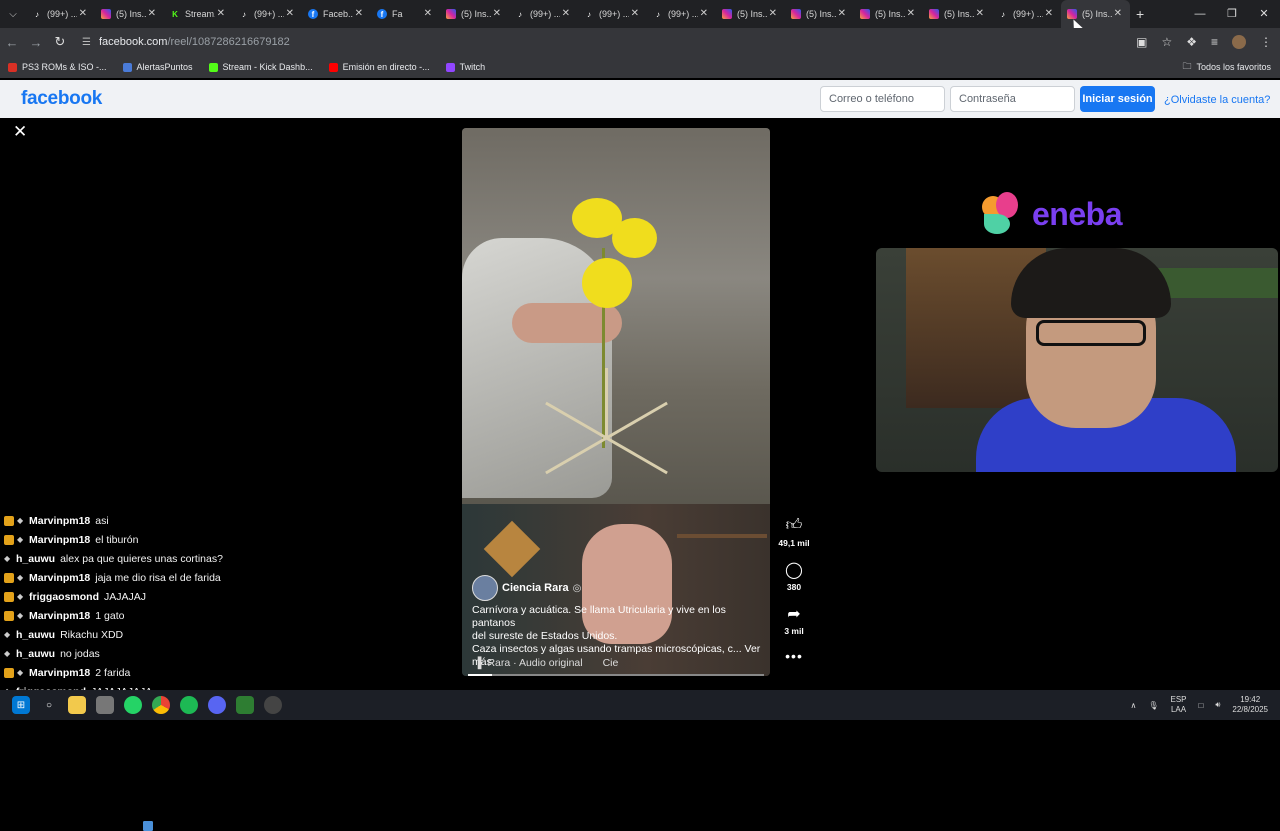 The height and width of the screenshot is (831, 1280). I want to click on clock: 19:42 22/8/2025, so click(1250, 705).